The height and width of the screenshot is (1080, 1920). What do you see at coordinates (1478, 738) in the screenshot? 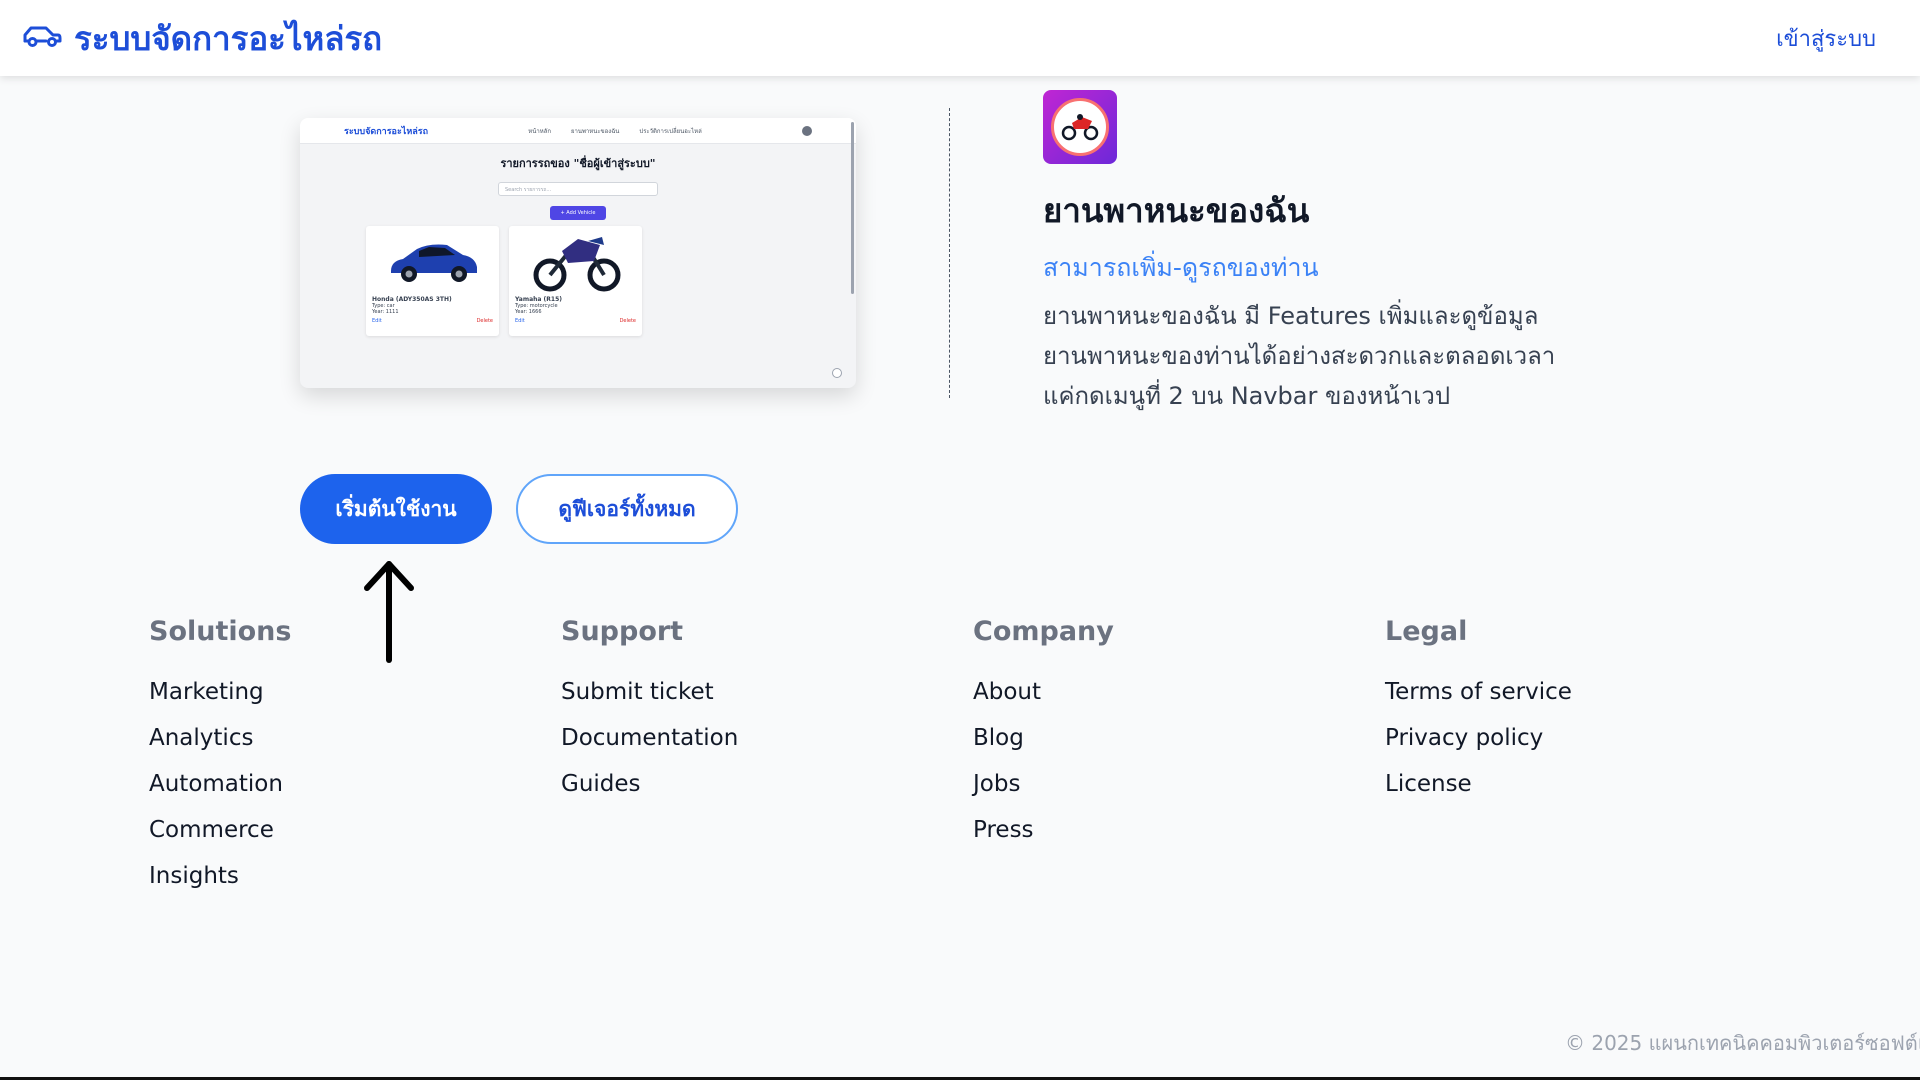
I see `footer-link: Privacy policy` at bounding box center [1478, 738].